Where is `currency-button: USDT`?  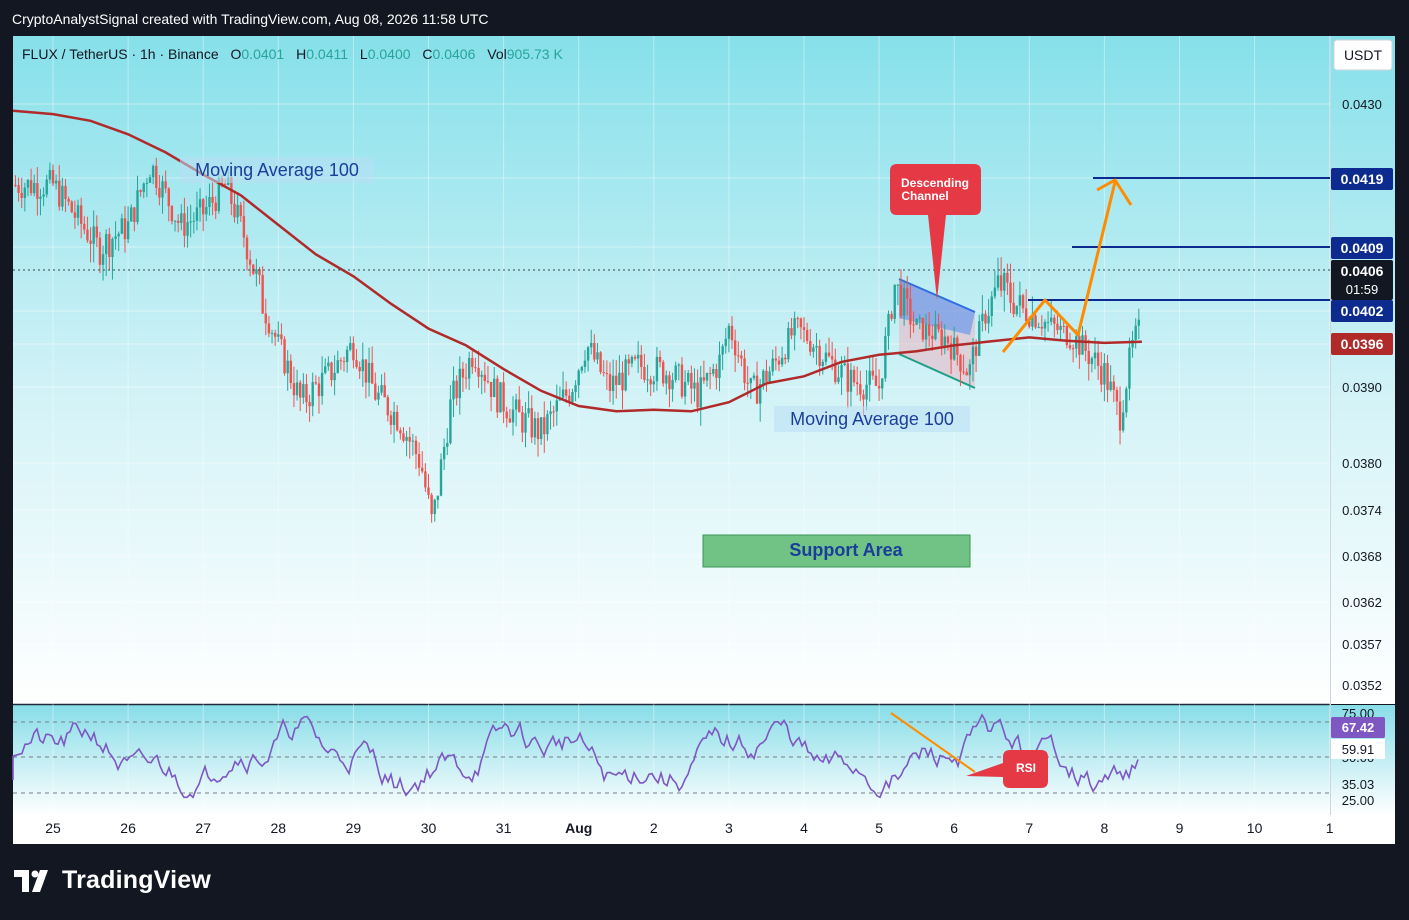 currency-button: USDT is located at coordinates (1363, 55).